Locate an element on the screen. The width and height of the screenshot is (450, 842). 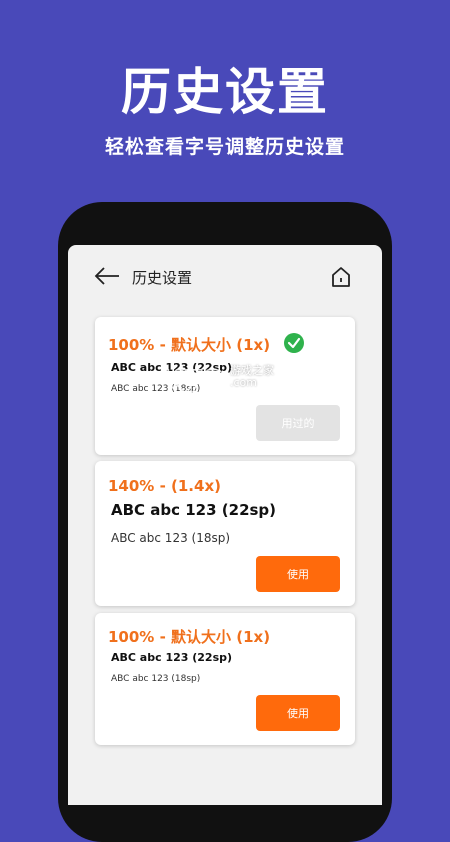
checkmark-icon is located at coordinates (294, 343).